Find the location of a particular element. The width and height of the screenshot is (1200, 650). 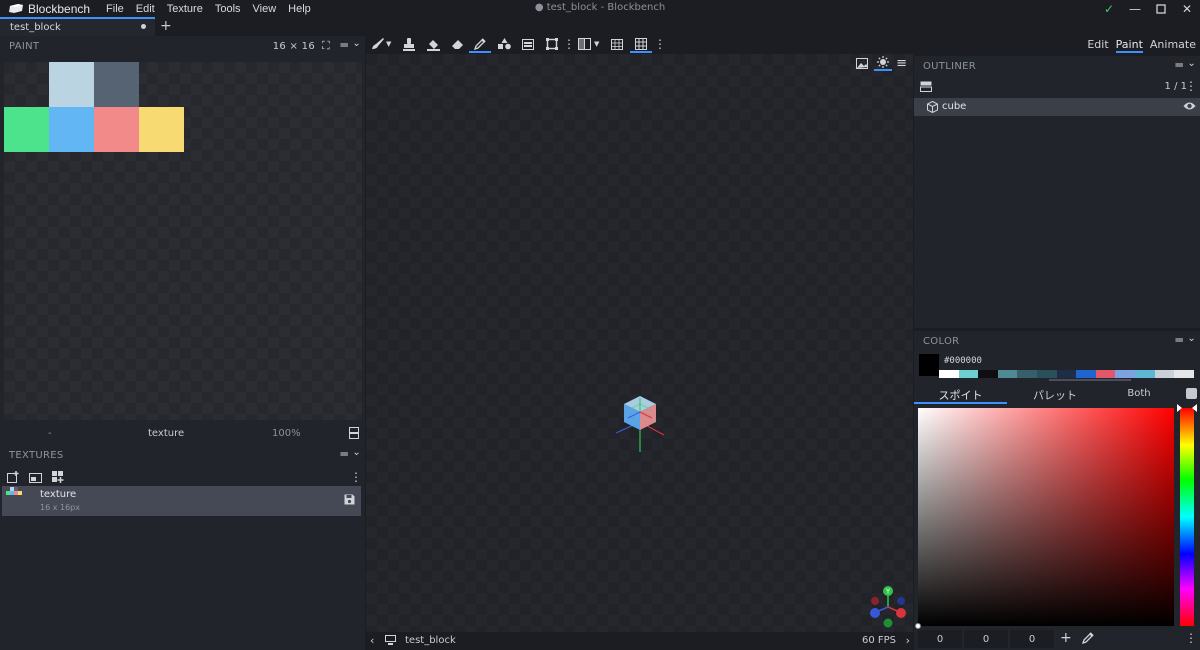

tab-spoit: スポイト is located at coordinates (960, 394).